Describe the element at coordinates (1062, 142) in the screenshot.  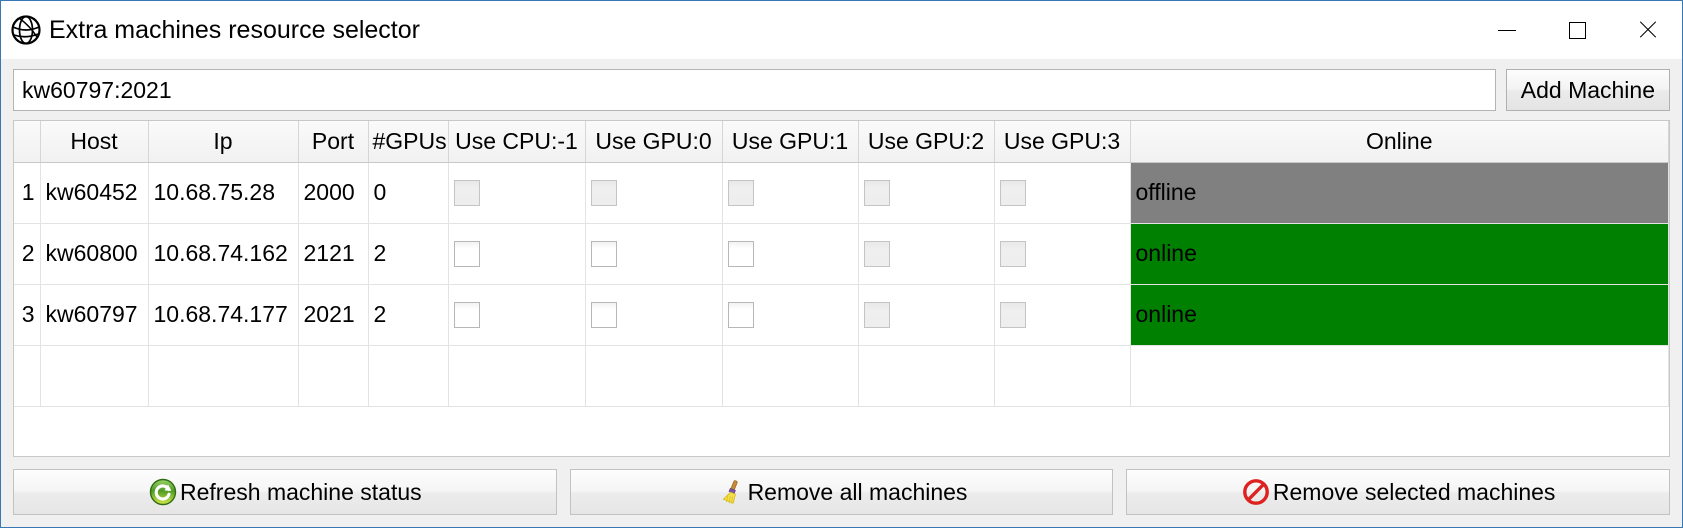
I see `column-header-use-gpu3: Use GPU:3` at that location.